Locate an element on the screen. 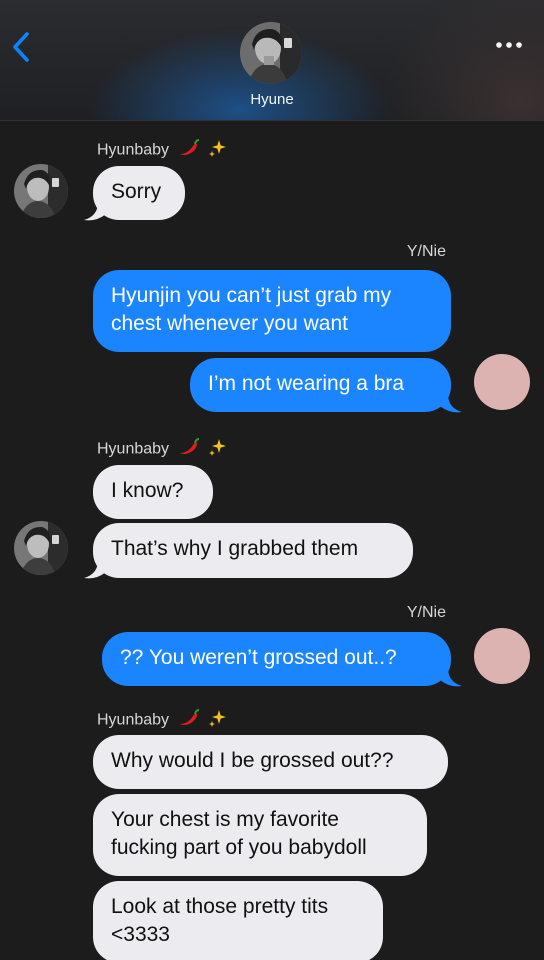  message-text: Look at those pretty tits <3333 is located at coordinates (220, 920).